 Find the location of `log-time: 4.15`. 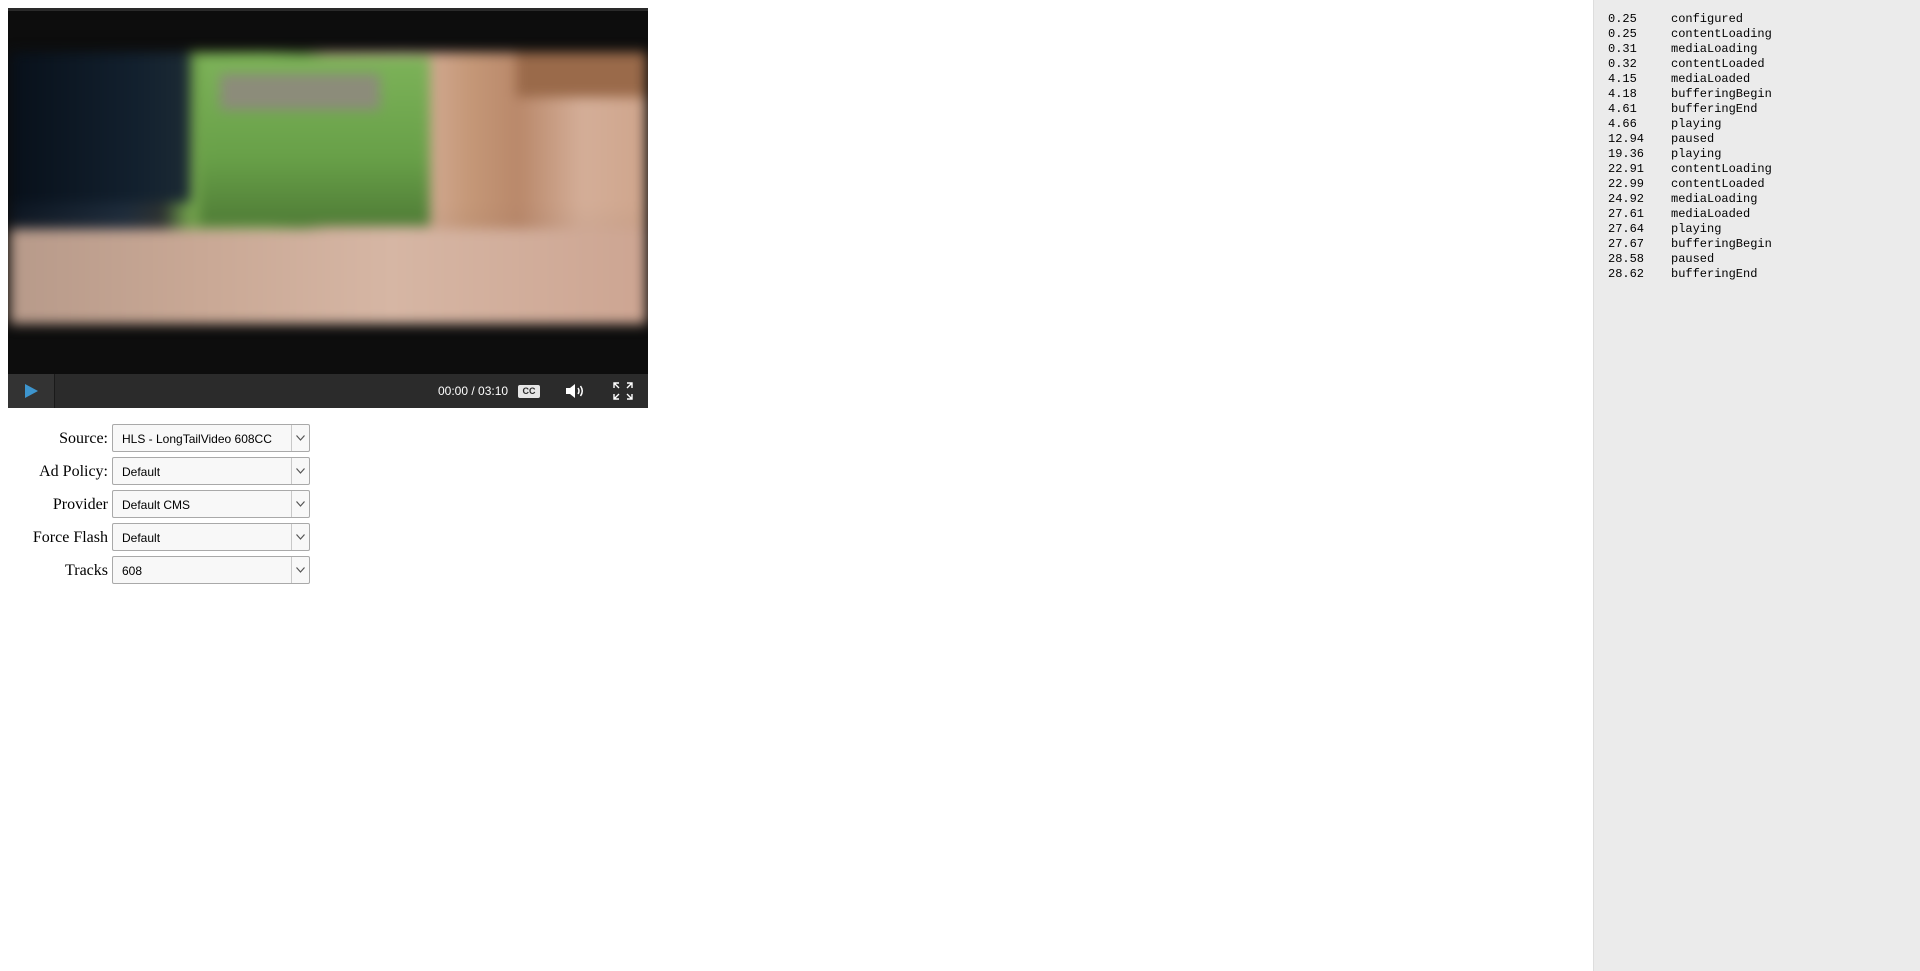

log-time: 4.15 is located at coordinates (1622, 79).